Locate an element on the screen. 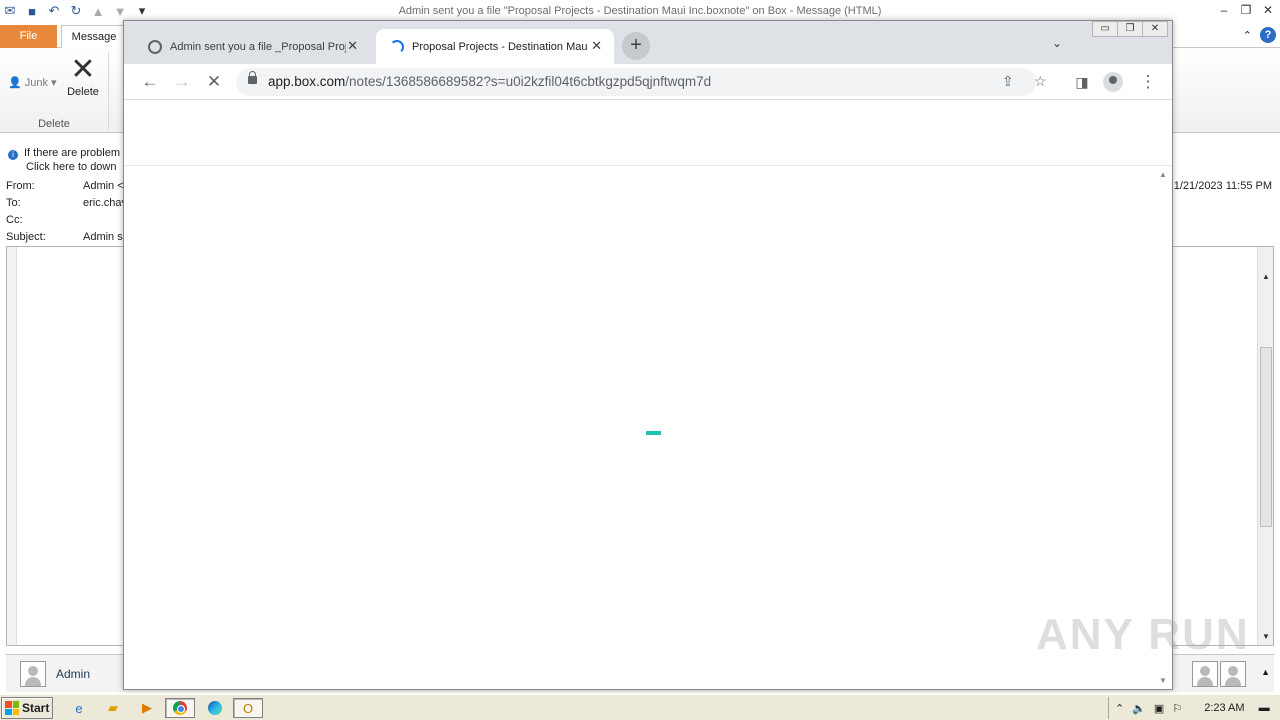  chrome-icon is located at coordinates (180, 708).